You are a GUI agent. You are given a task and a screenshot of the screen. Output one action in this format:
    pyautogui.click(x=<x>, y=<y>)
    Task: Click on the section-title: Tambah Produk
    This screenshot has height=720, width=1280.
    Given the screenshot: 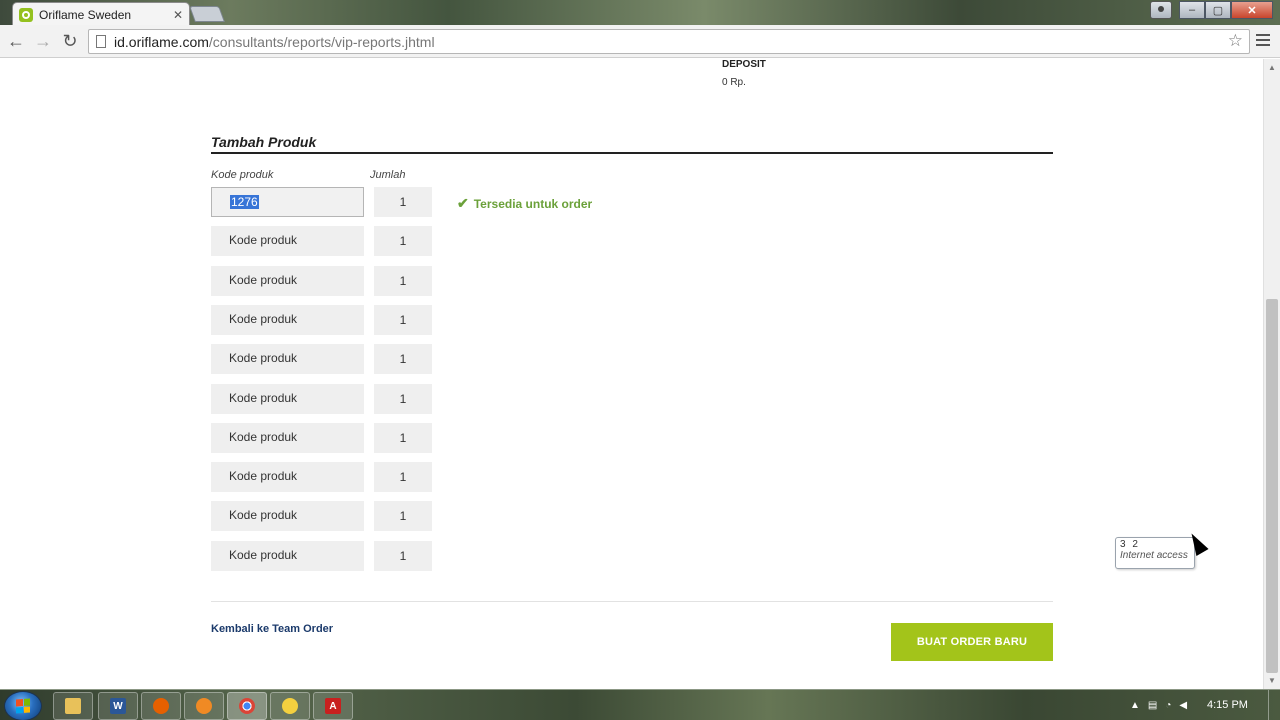 What is the action you would take?
    pyautogui.click(x=264, y=142)
    